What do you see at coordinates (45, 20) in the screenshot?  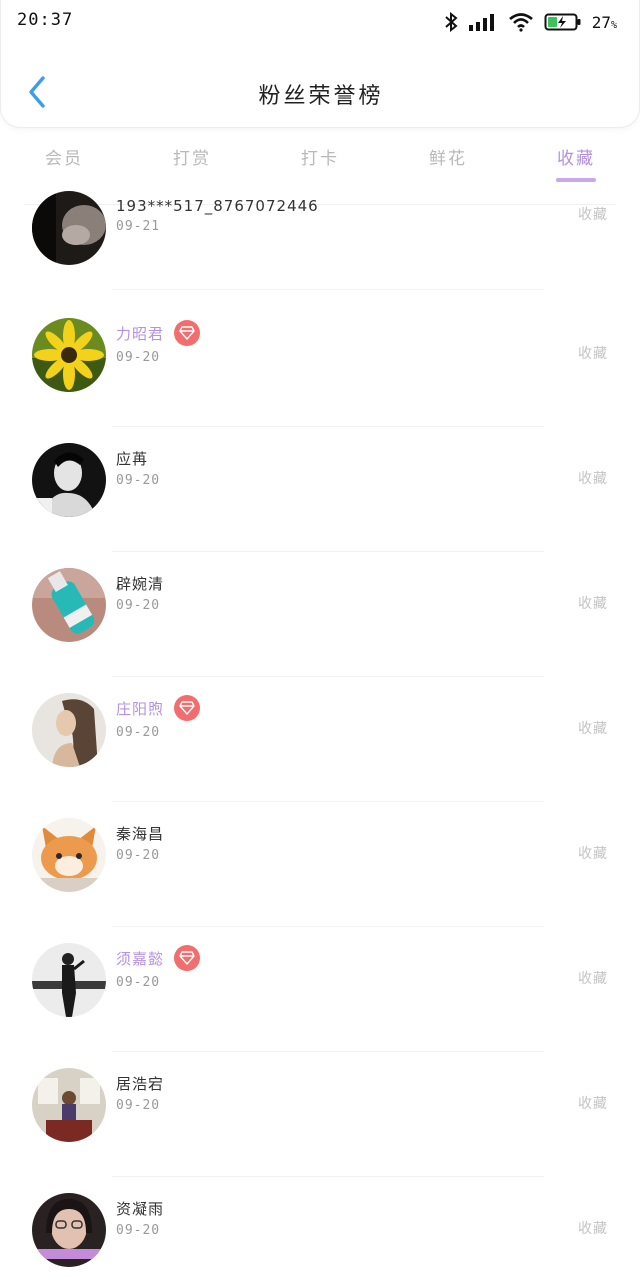 I see `status-time: 20:37` at bounding box center [45, 20].